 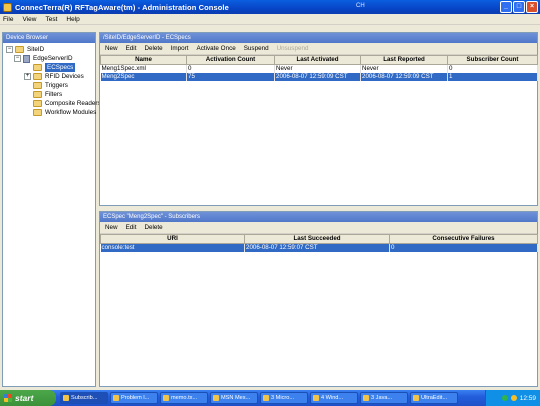 What do you see at coordinates (230, 60) in the screenshot?
I see `column-header-activation-count: Activation Count` at bounding box center [230, 60].